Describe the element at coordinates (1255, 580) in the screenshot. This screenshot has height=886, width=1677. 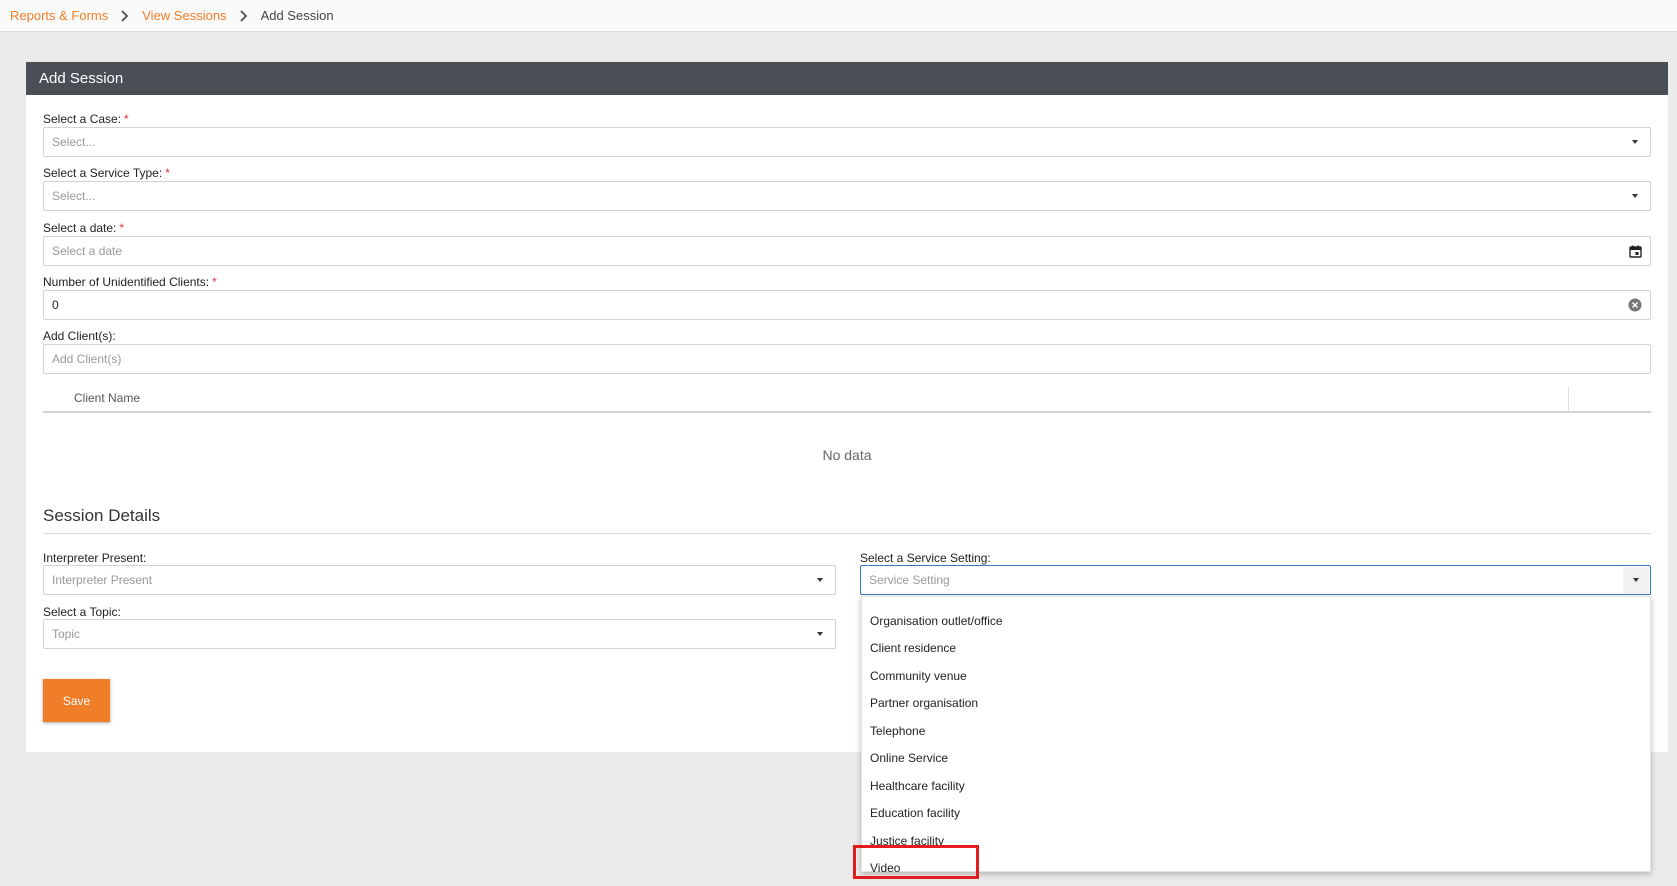
I see `service-setting-select: Service Setting` at that location.